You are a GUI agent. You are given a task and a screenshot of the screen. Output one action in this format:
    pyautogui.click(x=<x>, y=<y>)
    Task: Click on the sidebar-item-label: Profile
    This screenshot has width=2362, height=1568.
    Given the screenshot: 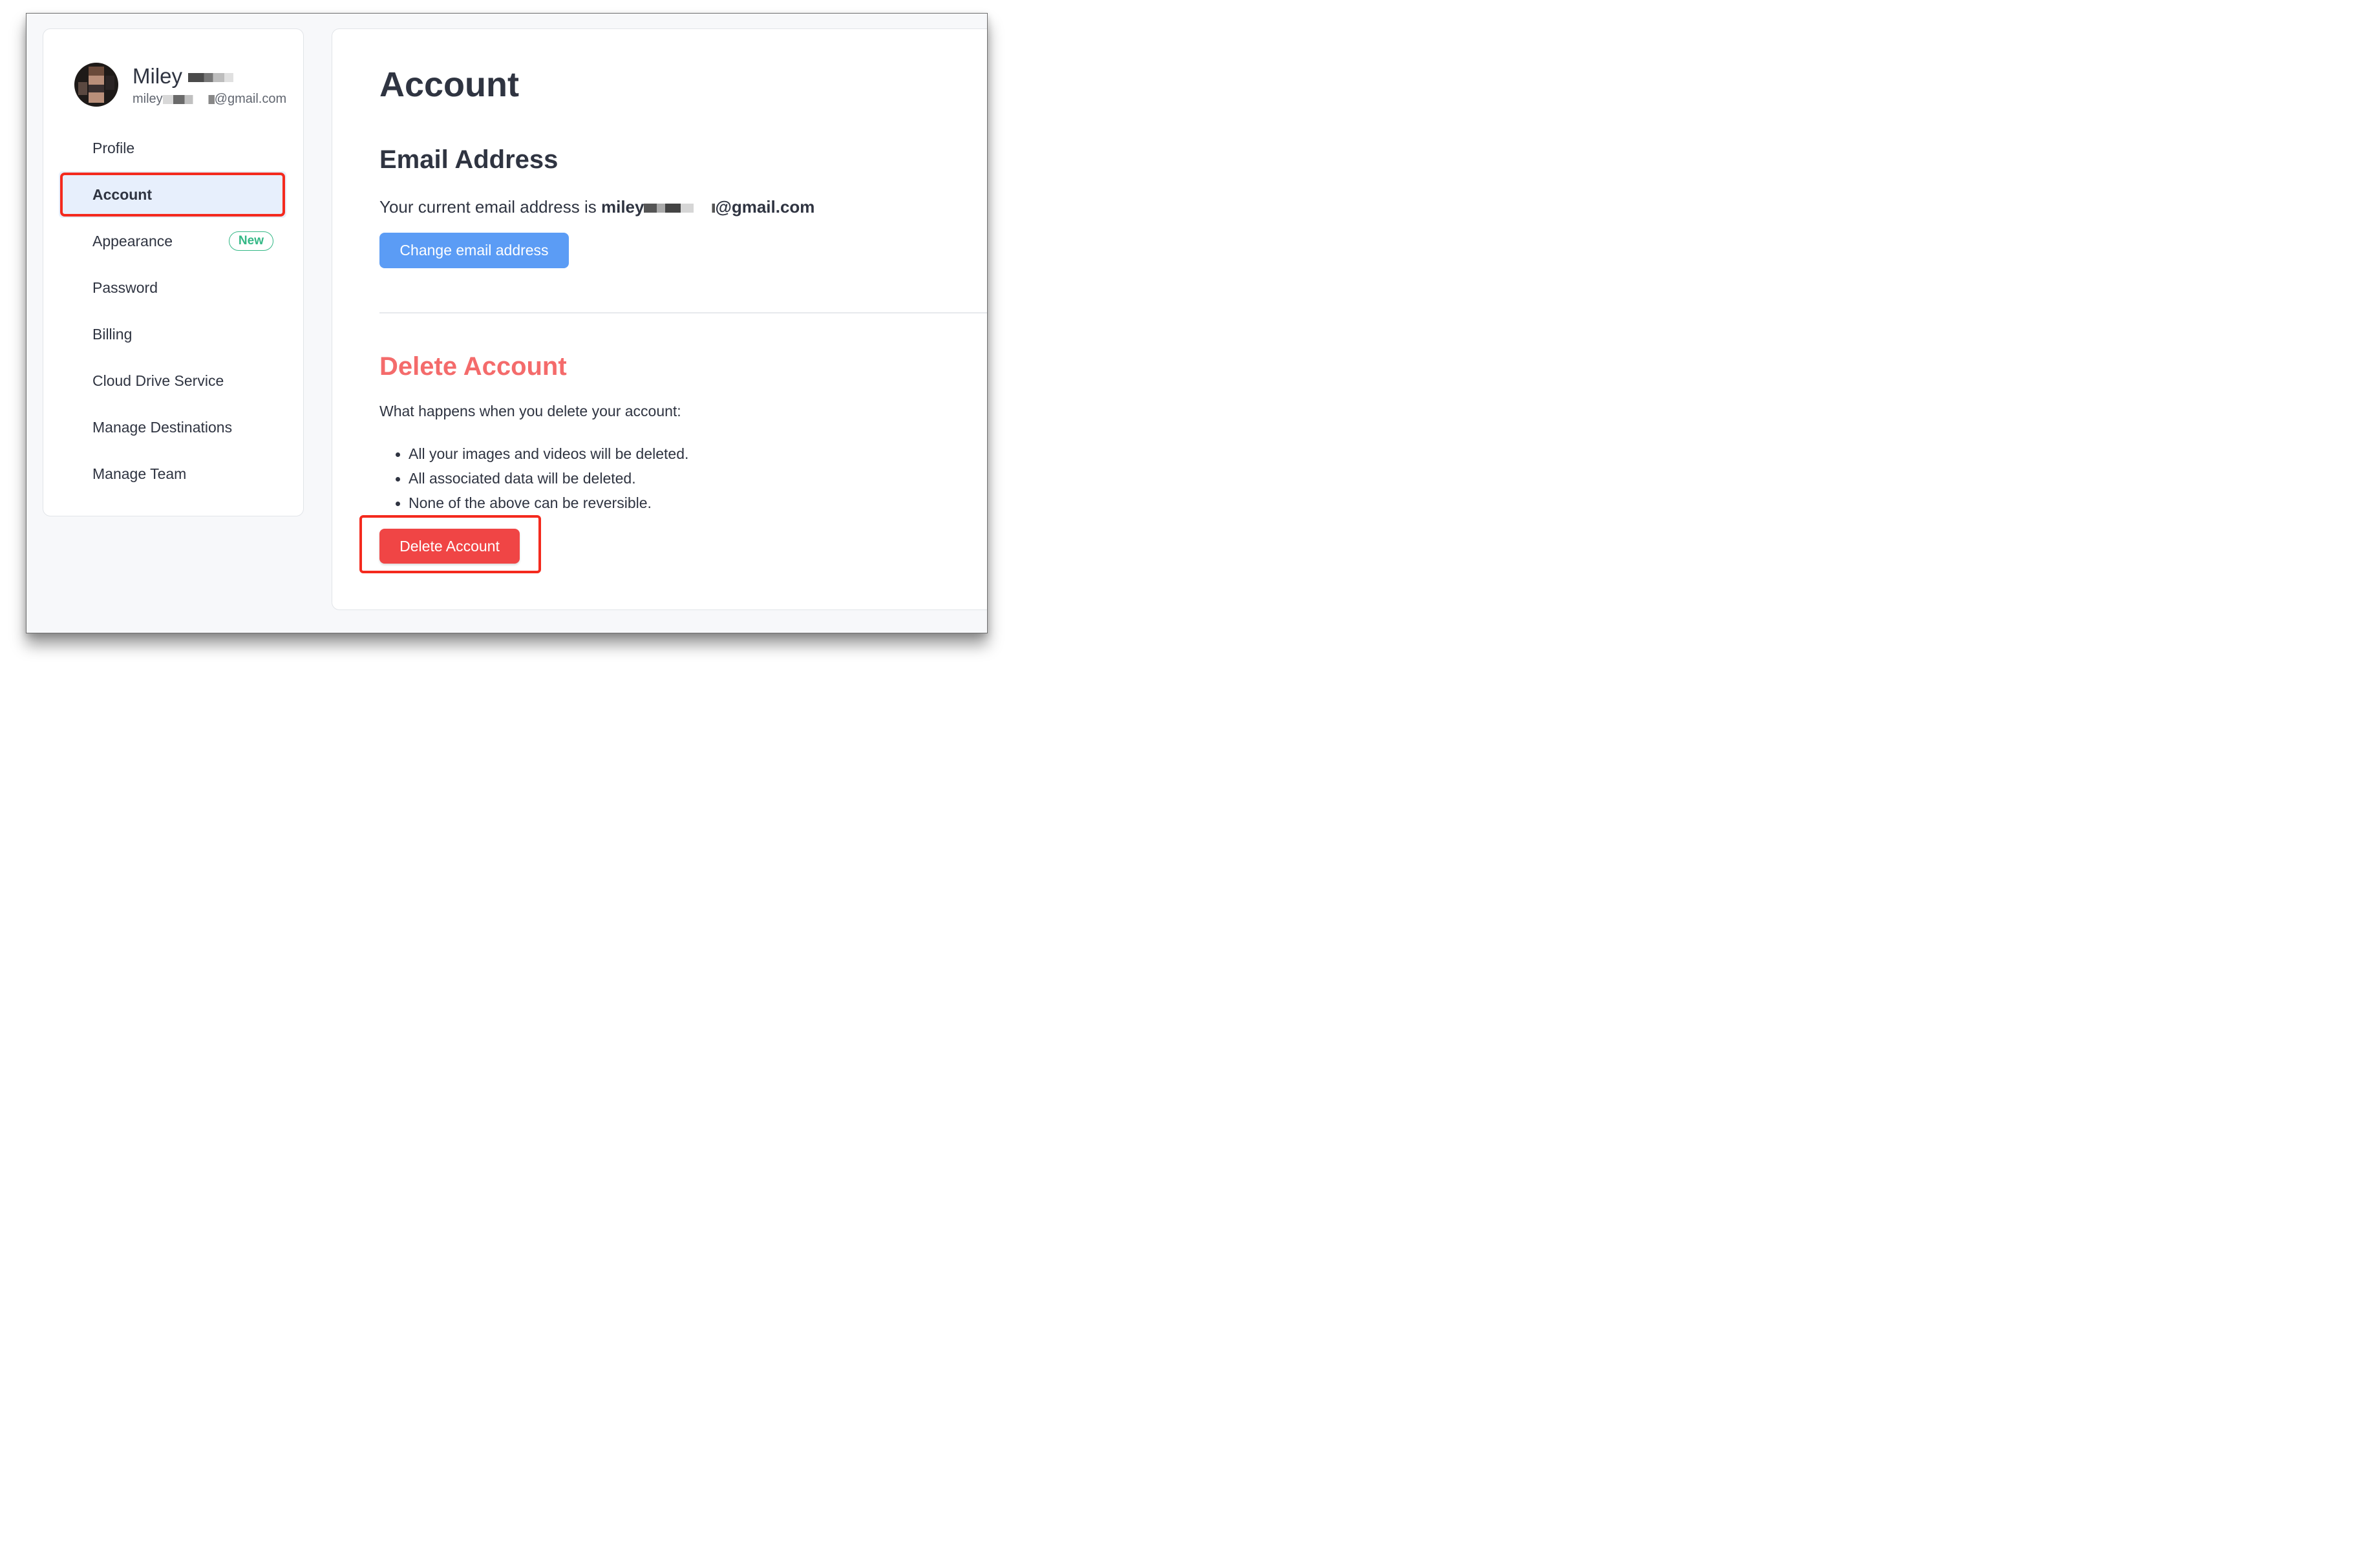 What is the action you would take?
    pyautogui.click(x=113, y=147)
    